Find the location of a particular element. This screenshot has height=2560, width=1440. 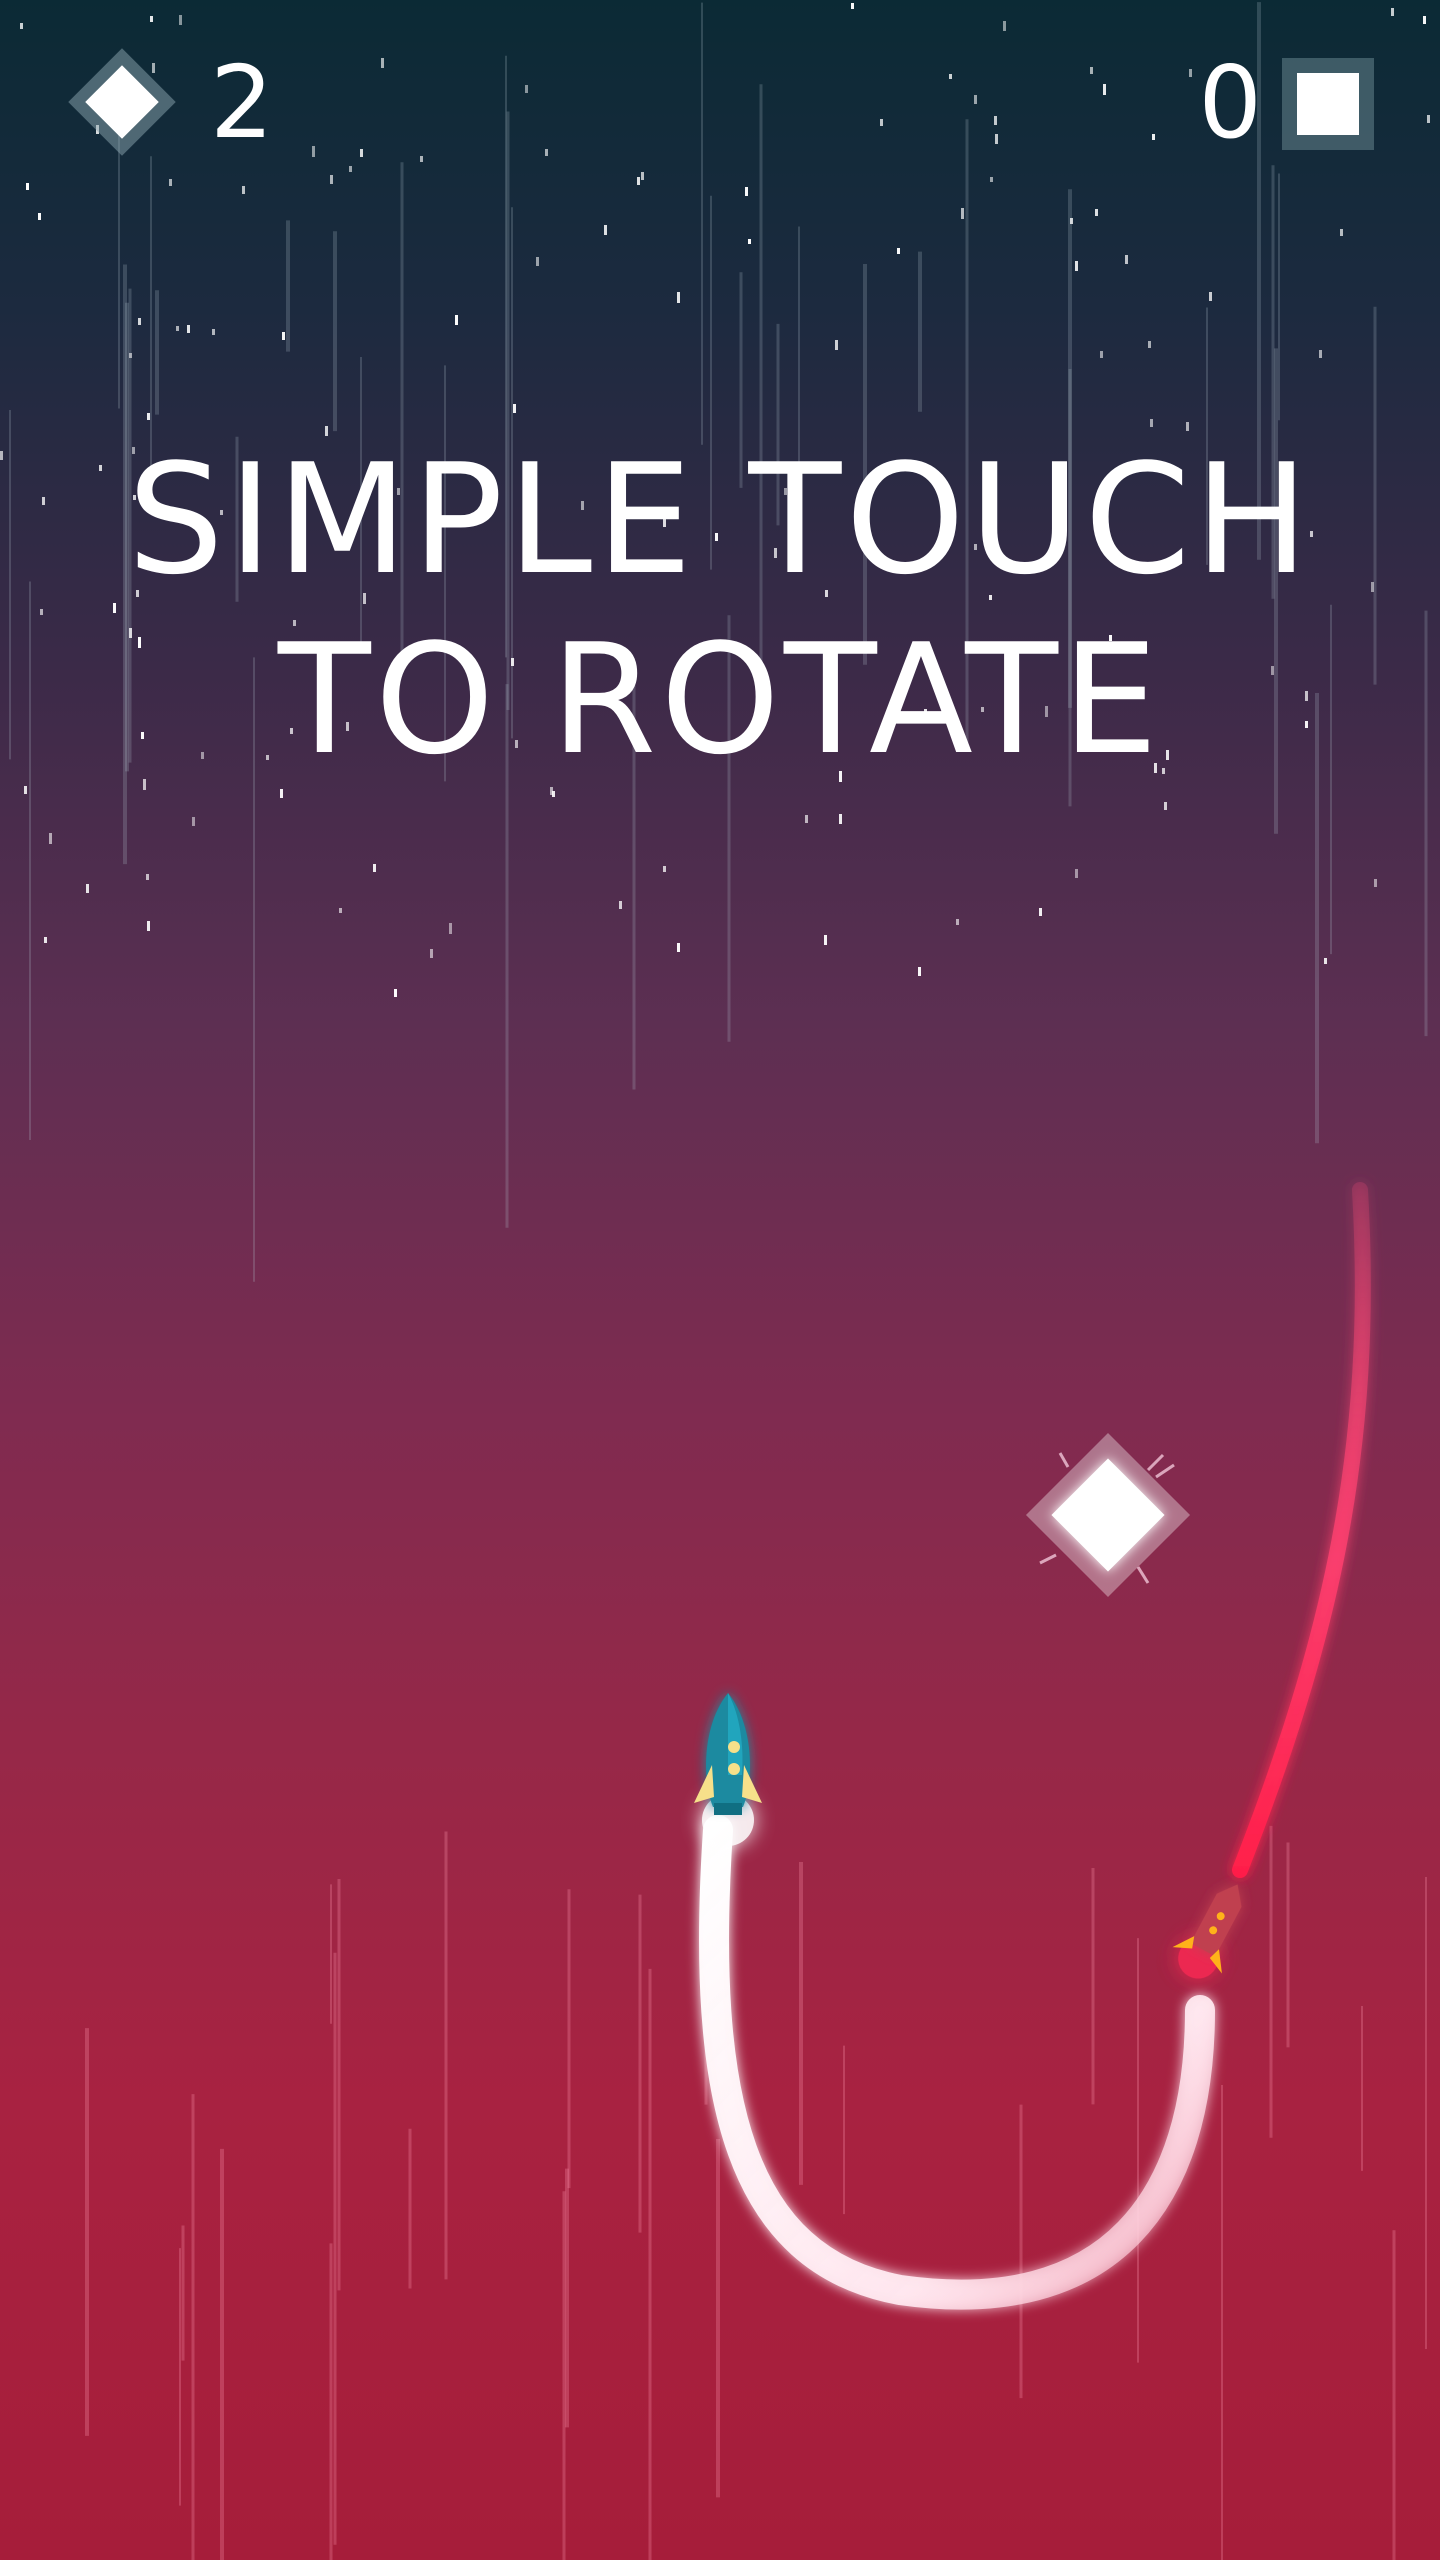

square-stop-icon is located at coordinates (1328, 104).